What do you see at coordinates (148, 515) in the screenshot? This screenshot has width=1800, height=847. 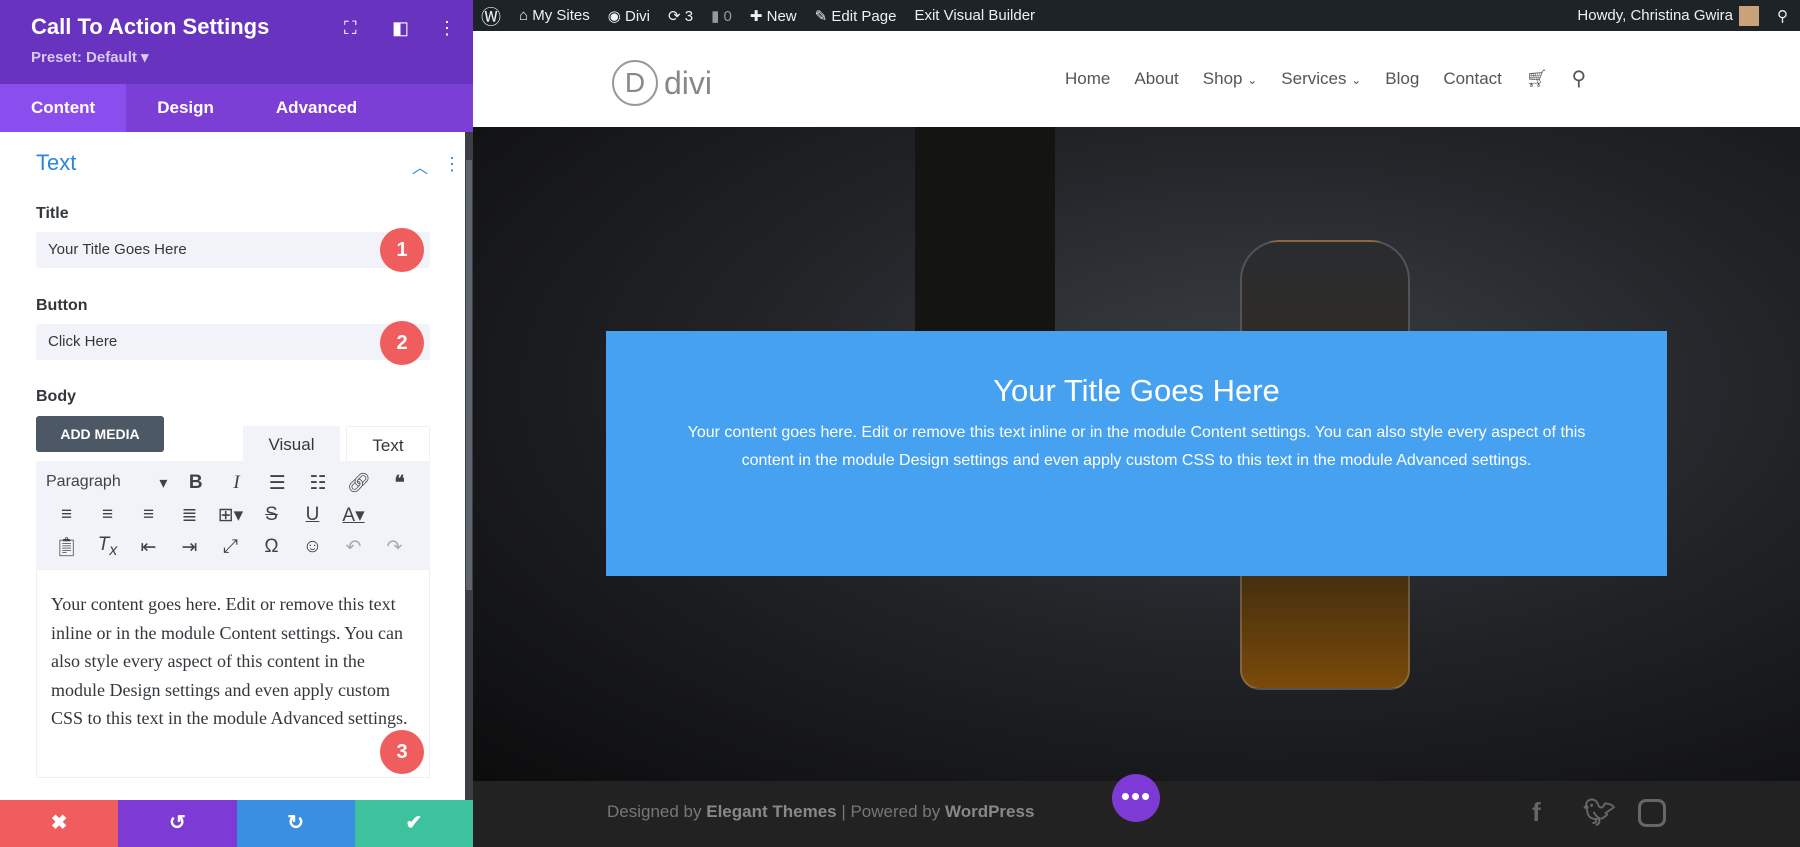 I see `align-right-icon: ≡` at bounding box center [148, 515].